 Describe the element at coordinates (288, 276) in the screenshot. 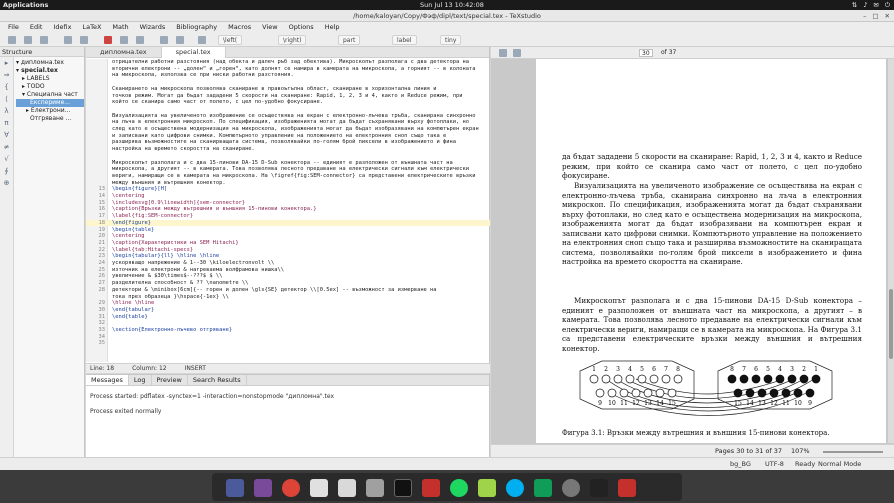

I see `code-line: 26 увеличение & $30\times$--???$ $ \\` at that location.